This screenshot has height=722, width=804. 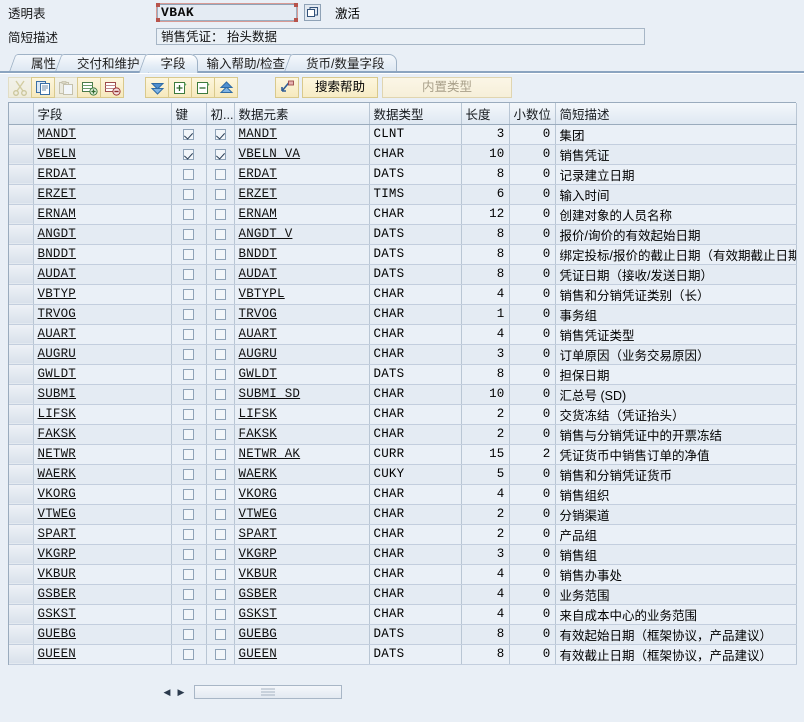 What do you see at coordinates (676, 274) in the screenshot?
I see `cell-short-description: 凭证日期（接收/发送日期）` at bounding box center [676, 274].